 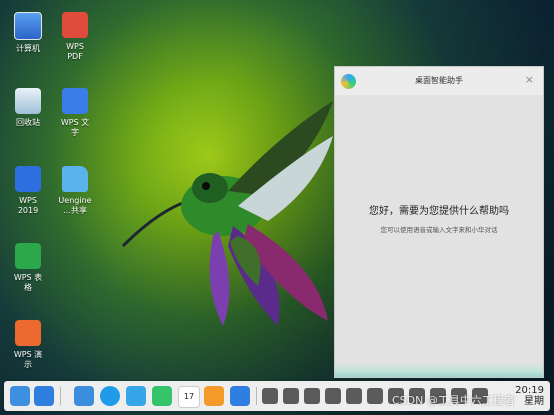 I want to click on desktop-icon-wps-writer: WPS 文 字, so click(x=75, y=113).